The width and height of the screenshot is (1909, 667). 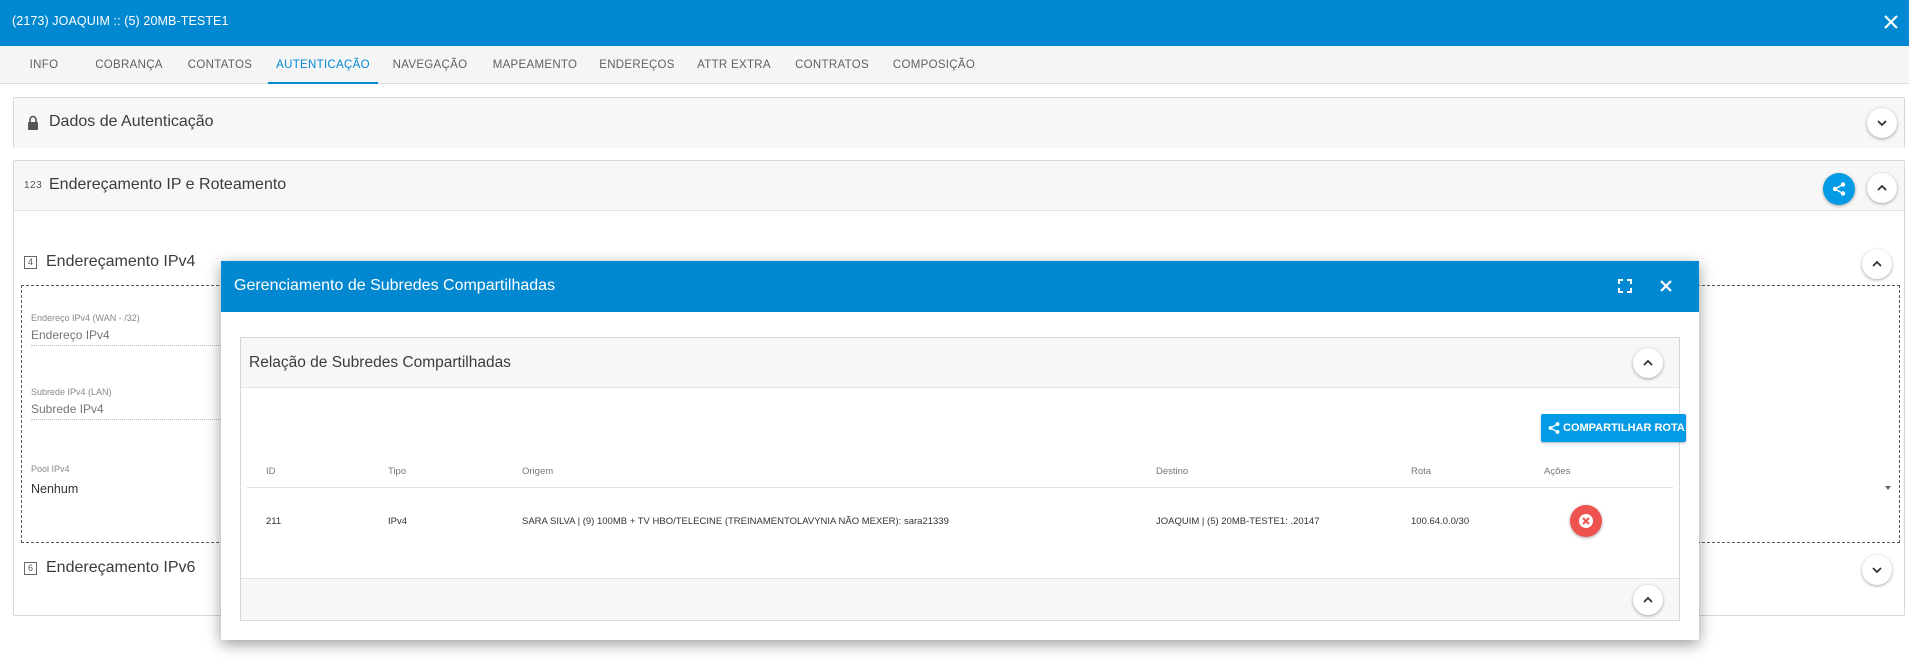 I want to click on ip-routing-collapse-button, so click(x=1882, y=188).